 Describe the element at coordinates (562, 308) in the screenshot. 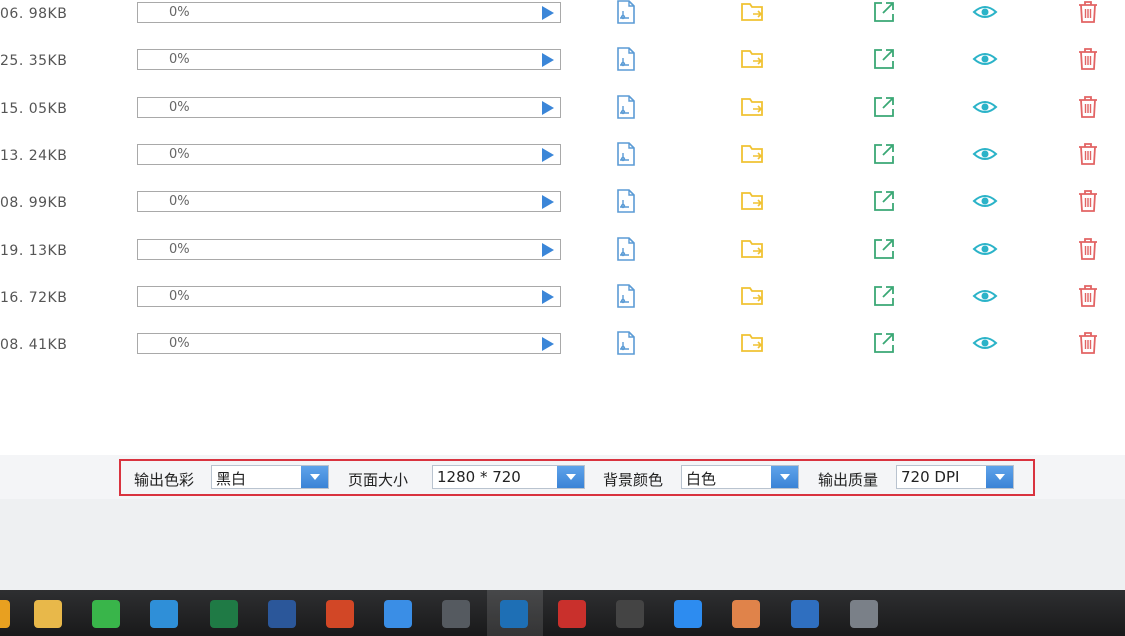

I see `file-row: 16. 72KB 0%` at that location.